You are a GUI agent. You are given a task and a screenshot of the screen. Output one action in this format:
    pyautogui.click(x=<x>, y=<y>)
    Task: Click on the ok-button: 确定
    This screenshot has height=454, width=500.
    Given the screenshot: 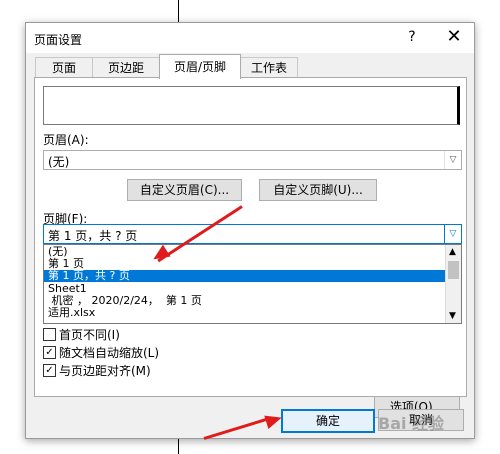 What is the action you would take?
    pyautogui.click(x=328, y=421)
    